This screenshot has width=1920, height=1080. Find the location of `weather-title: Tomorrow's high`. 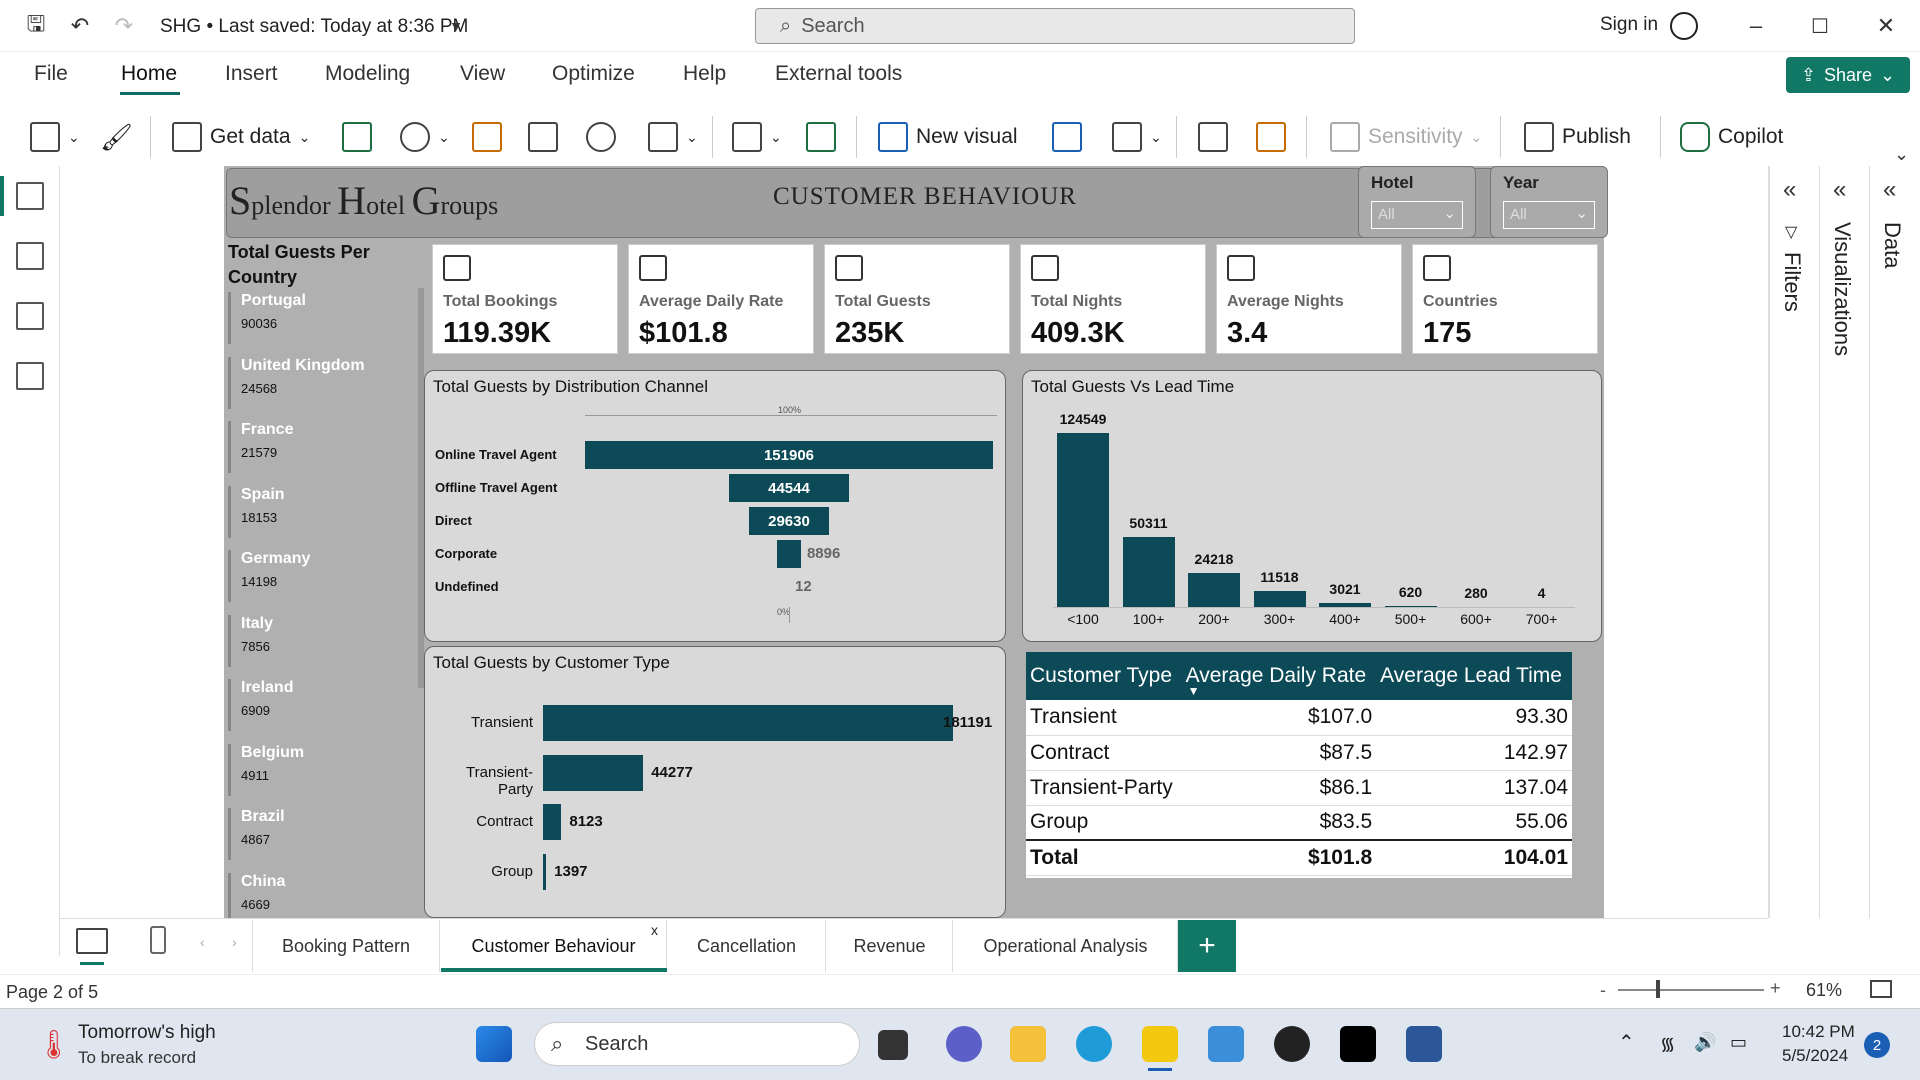

weather-title: Tomorrow's high is located at coordinates (147, 1033).